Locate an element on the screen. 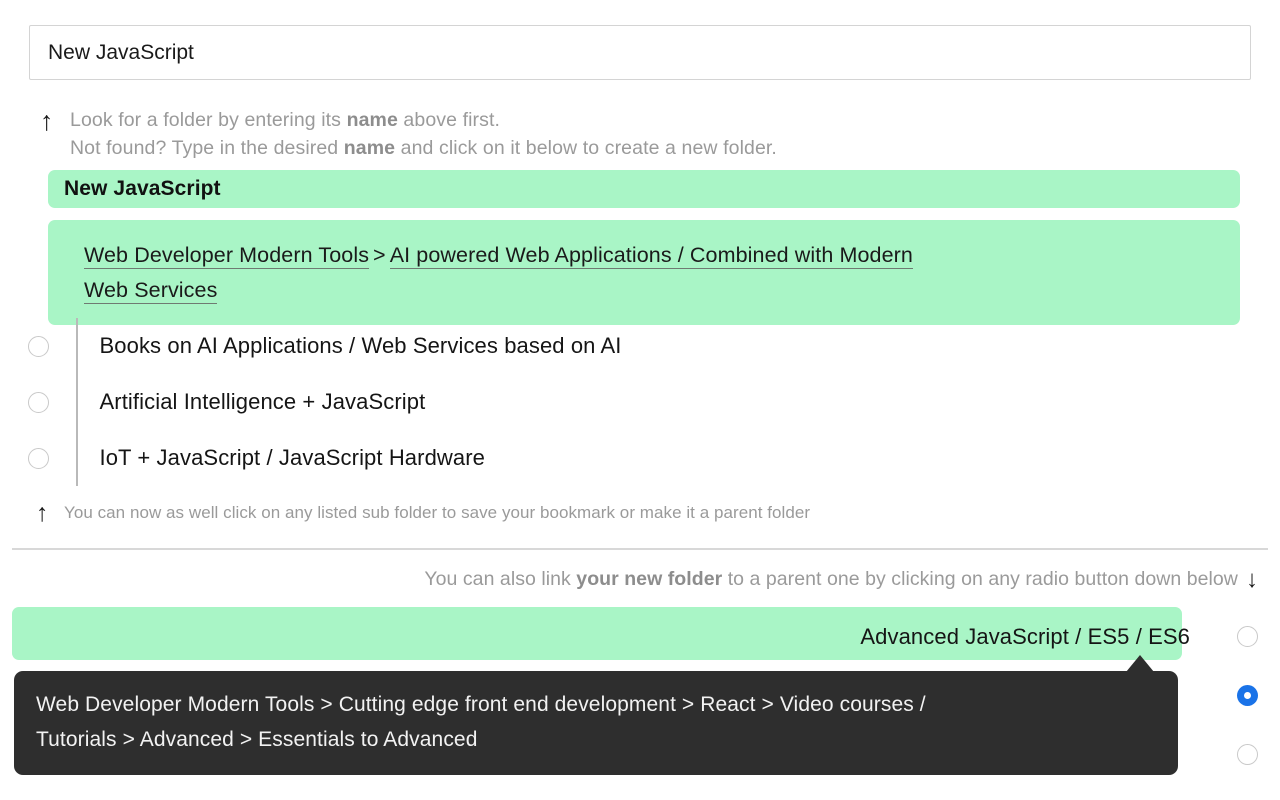 The image size is (1280, 800). folder-name-search-wrap is located at coordinates (640, 52).